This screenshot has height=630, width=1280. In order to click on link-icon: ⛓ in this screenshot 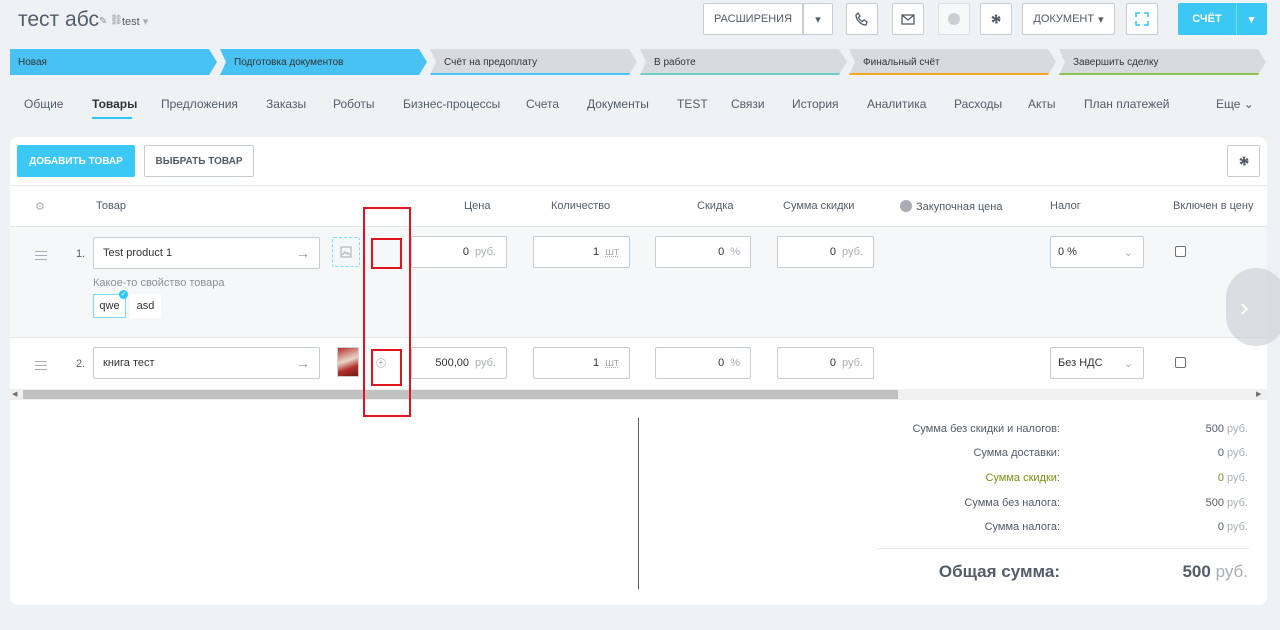, I will do `click(116, 20)`.